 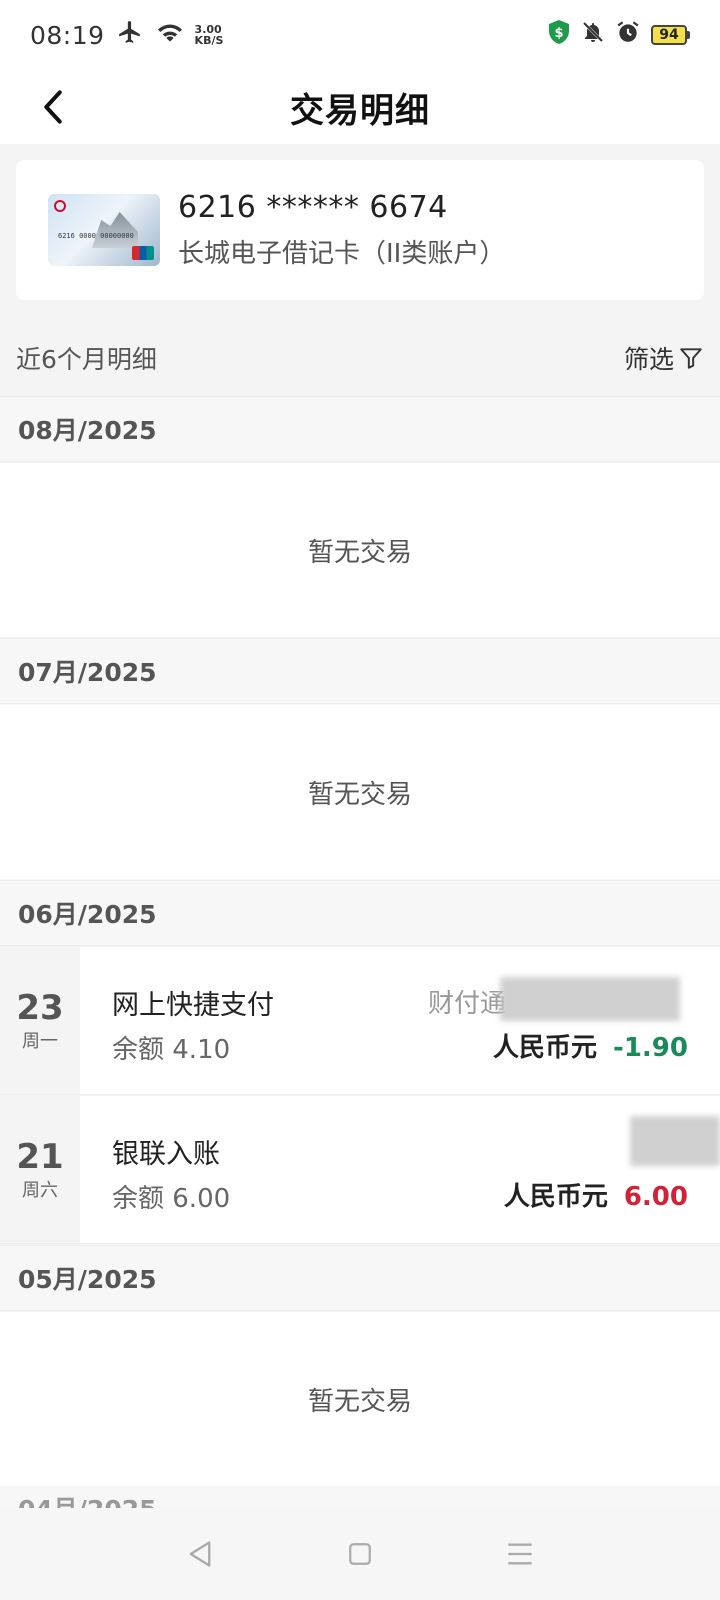 I want to click on transaction-amount: 6.00, so click(x=655, y=1197).